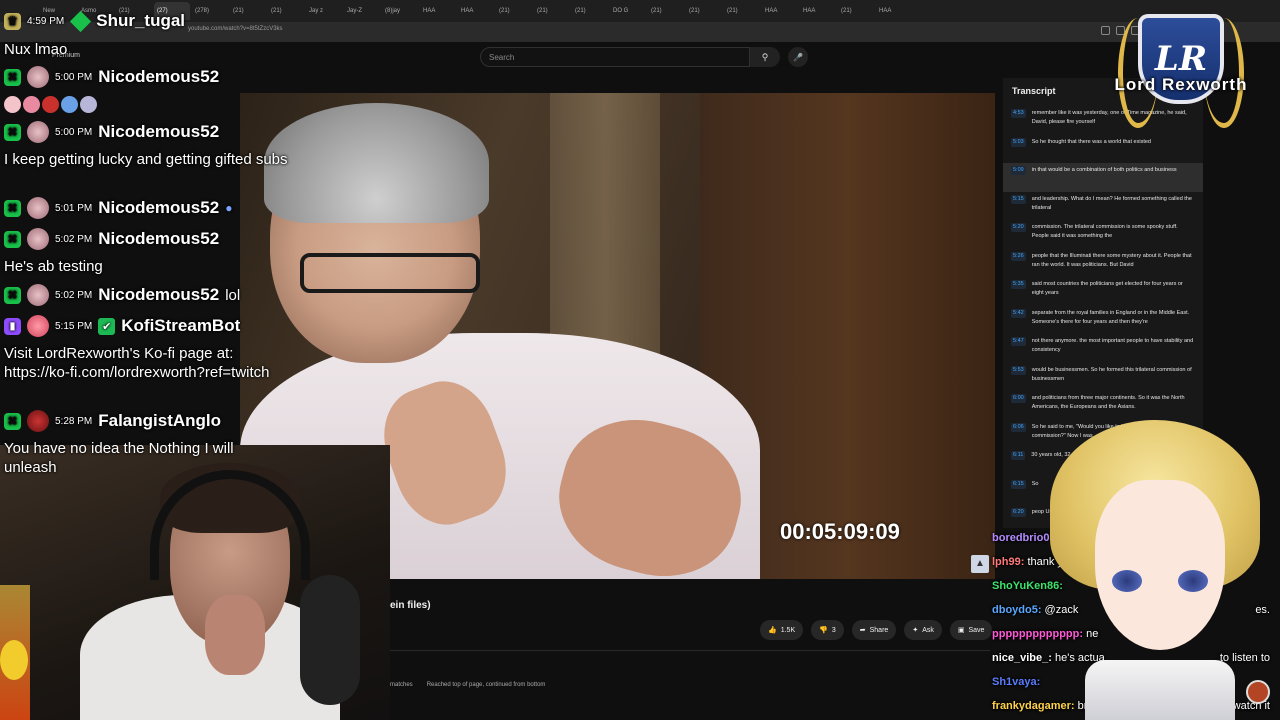  Describe the element at coordinates (1193, 581) in the screenshot. I see `vtuber-eye` at that location.